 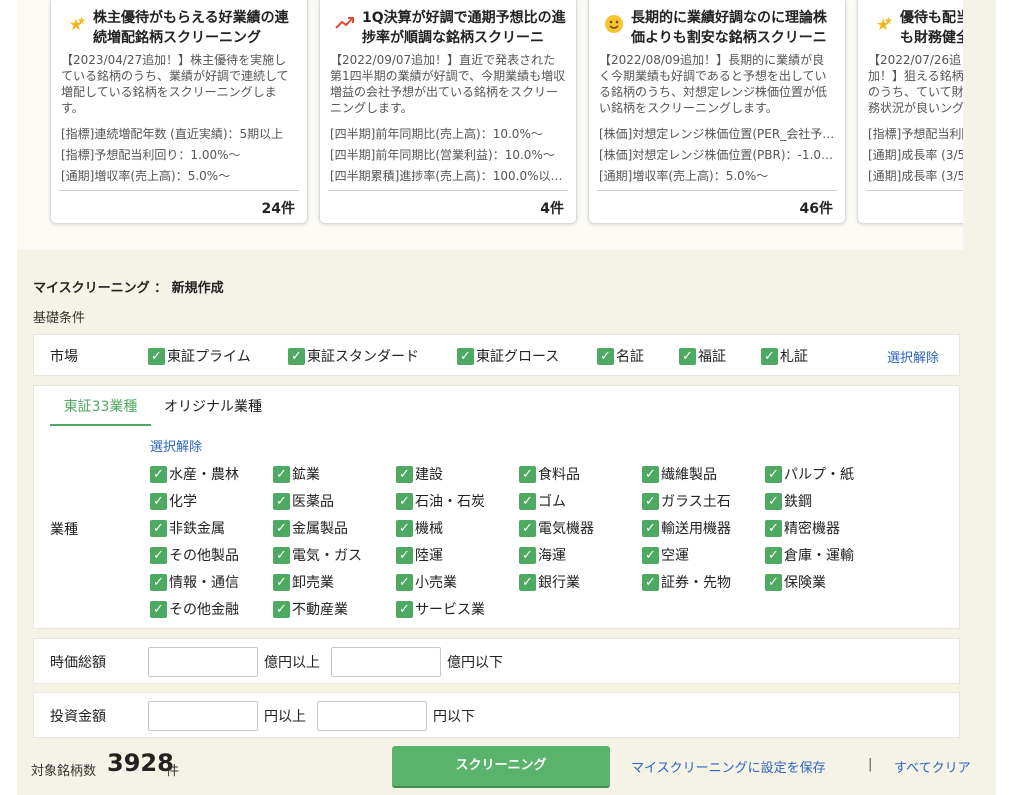 I want to click on industry-checkbox: ✓ パルプ・紙, so click(x=809, y=474).